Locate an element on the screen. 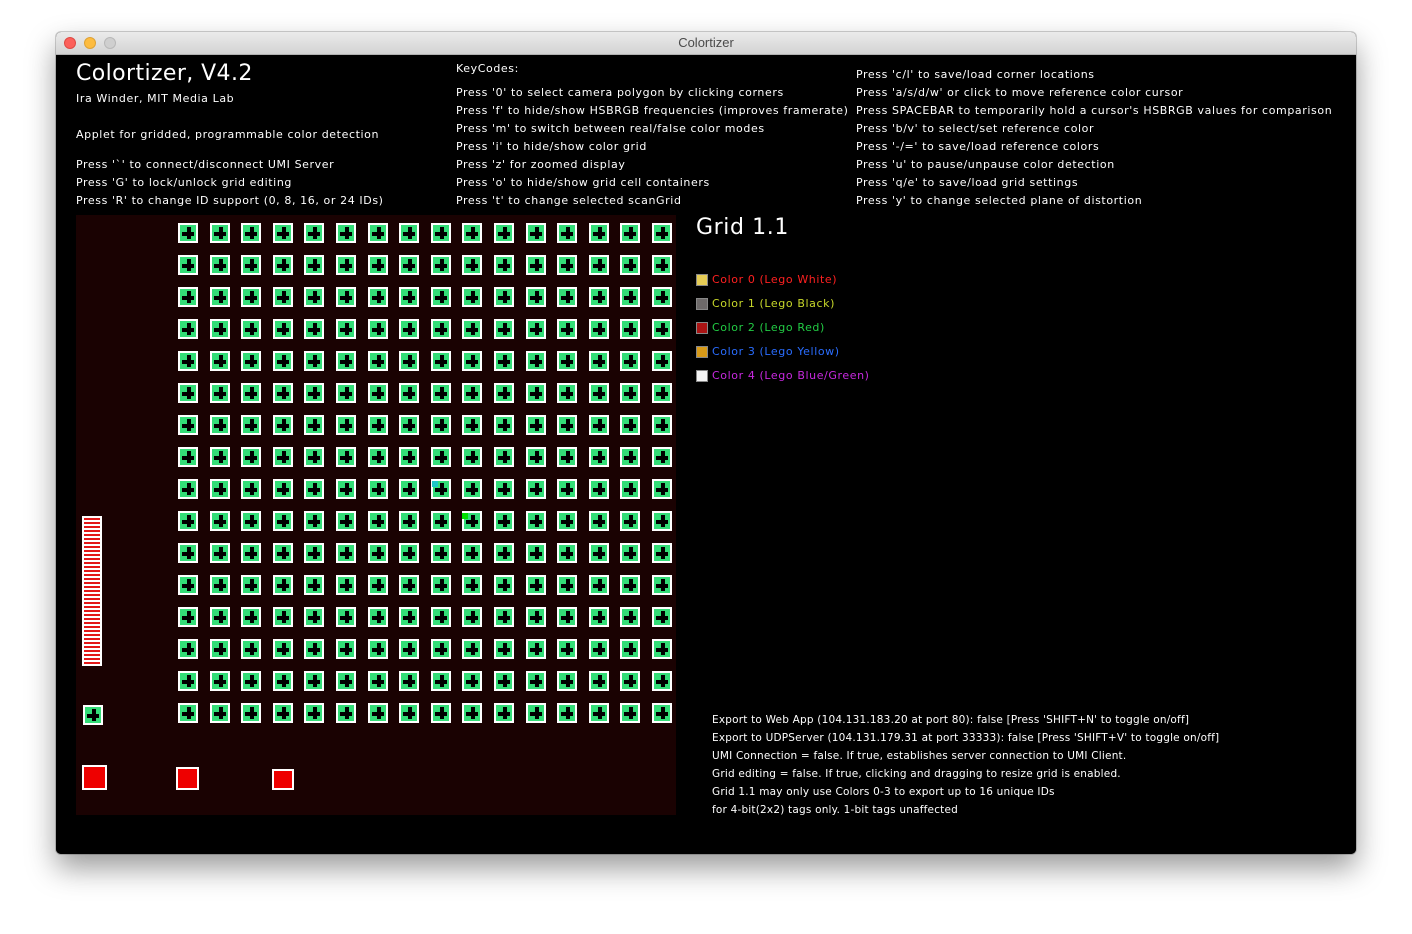 The image size is (1412, 934). reference-color-marker is located at coordinates (465, 516).